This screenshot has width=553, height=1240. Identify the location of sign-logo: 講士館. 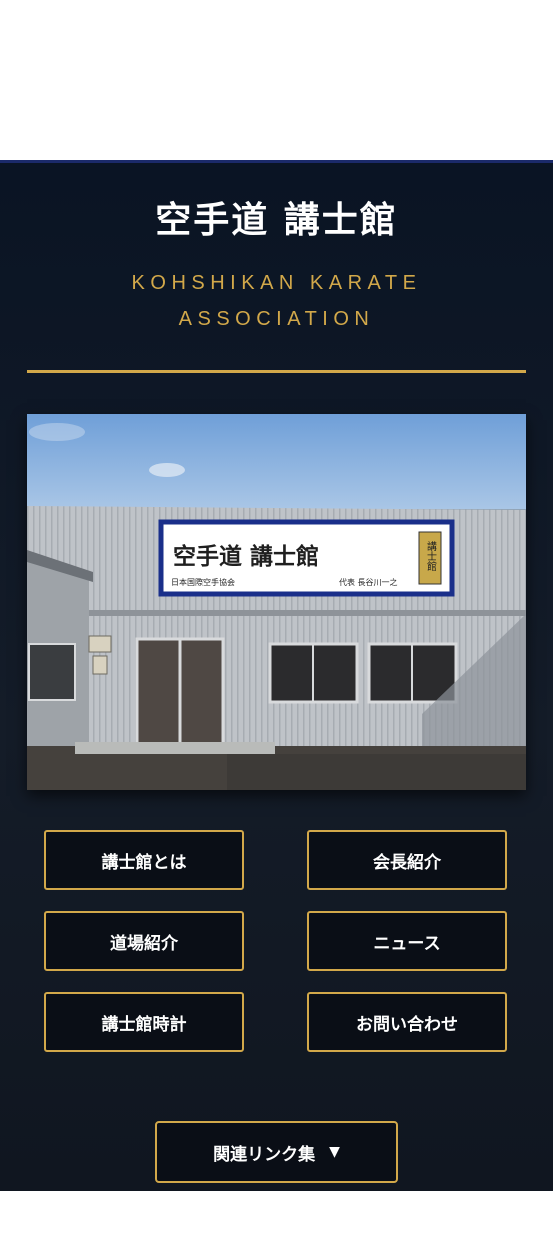
(431, 556).